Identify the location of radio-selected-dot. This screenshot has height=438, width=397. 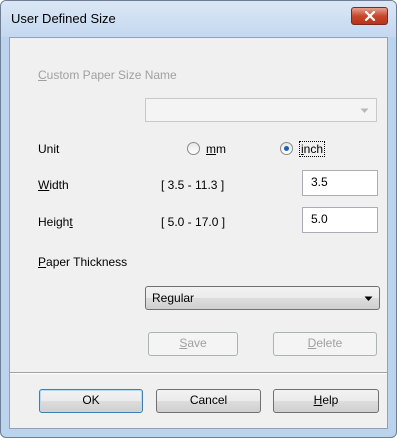
(286, 148).